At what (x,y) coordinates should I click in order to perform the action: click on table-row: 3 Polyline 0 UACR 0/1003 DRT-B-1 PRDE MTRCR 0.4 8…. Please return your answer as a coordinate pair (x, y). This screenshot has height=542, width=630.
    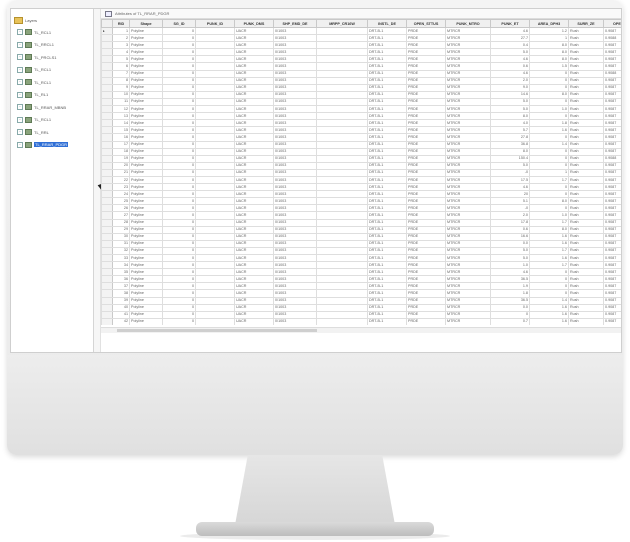
    Looking at the image, I should click on (361, 45).